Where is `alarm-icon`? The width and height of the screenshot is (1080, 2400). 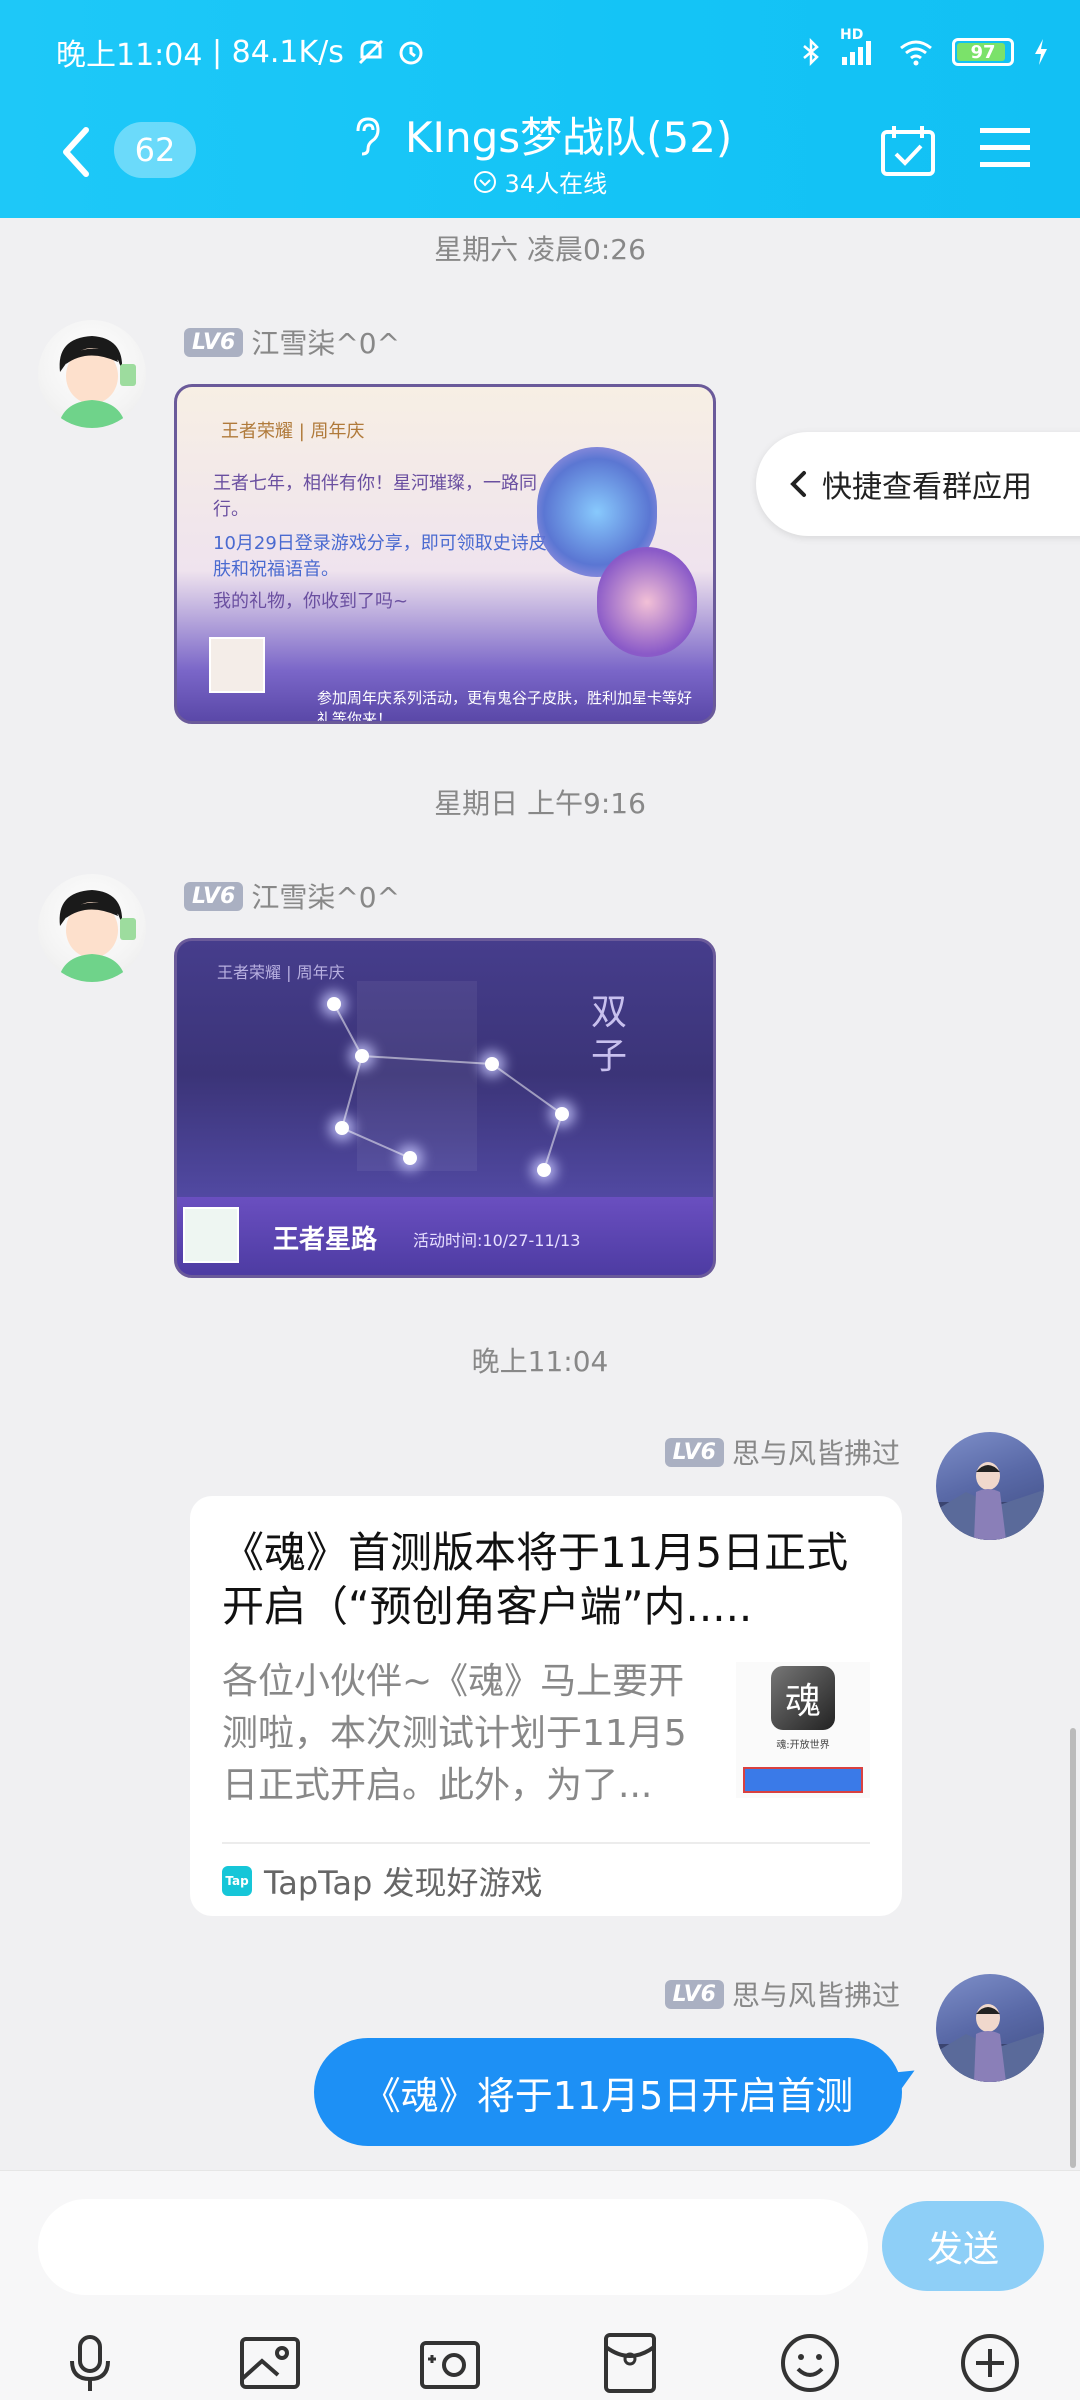 alarm-icon is located at coordinates (411, 52).